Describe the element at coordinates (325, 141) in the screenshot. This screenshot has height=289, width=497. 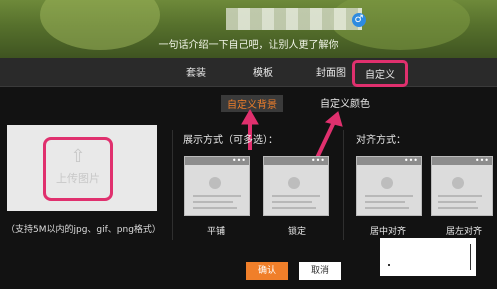
I see `annotation-arrow-shaft` at that location.